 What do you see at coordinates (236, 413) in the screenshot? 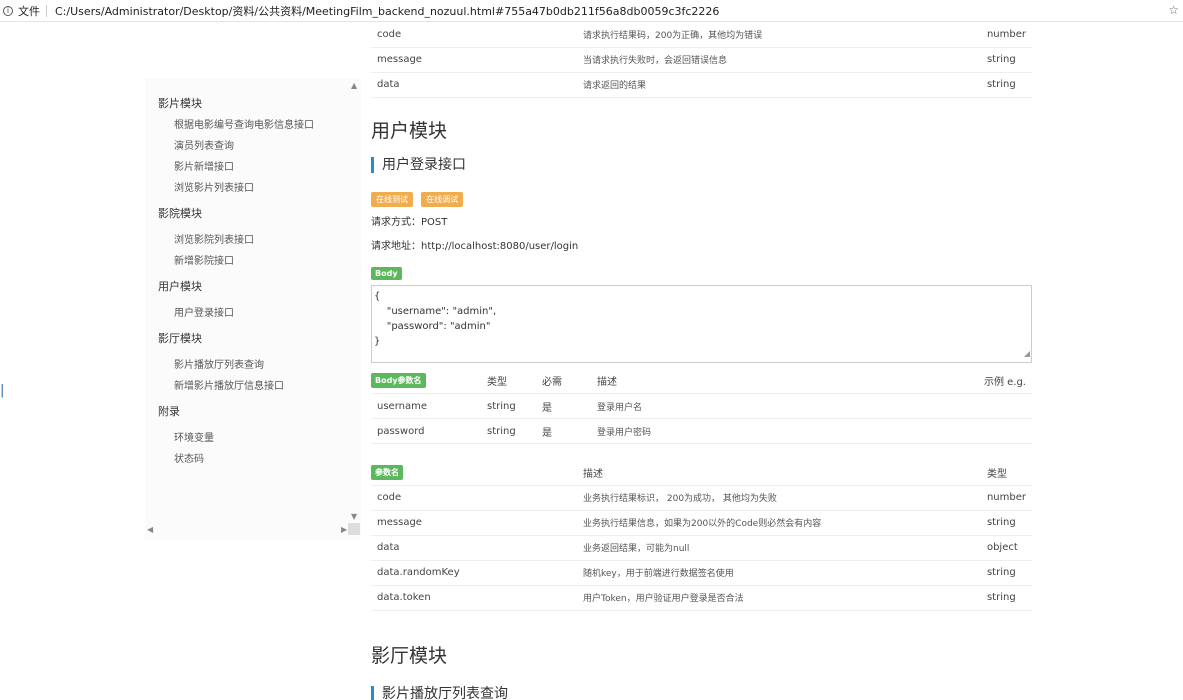
I see `toc-section-title: 附录` at bounding box center [236, 413].